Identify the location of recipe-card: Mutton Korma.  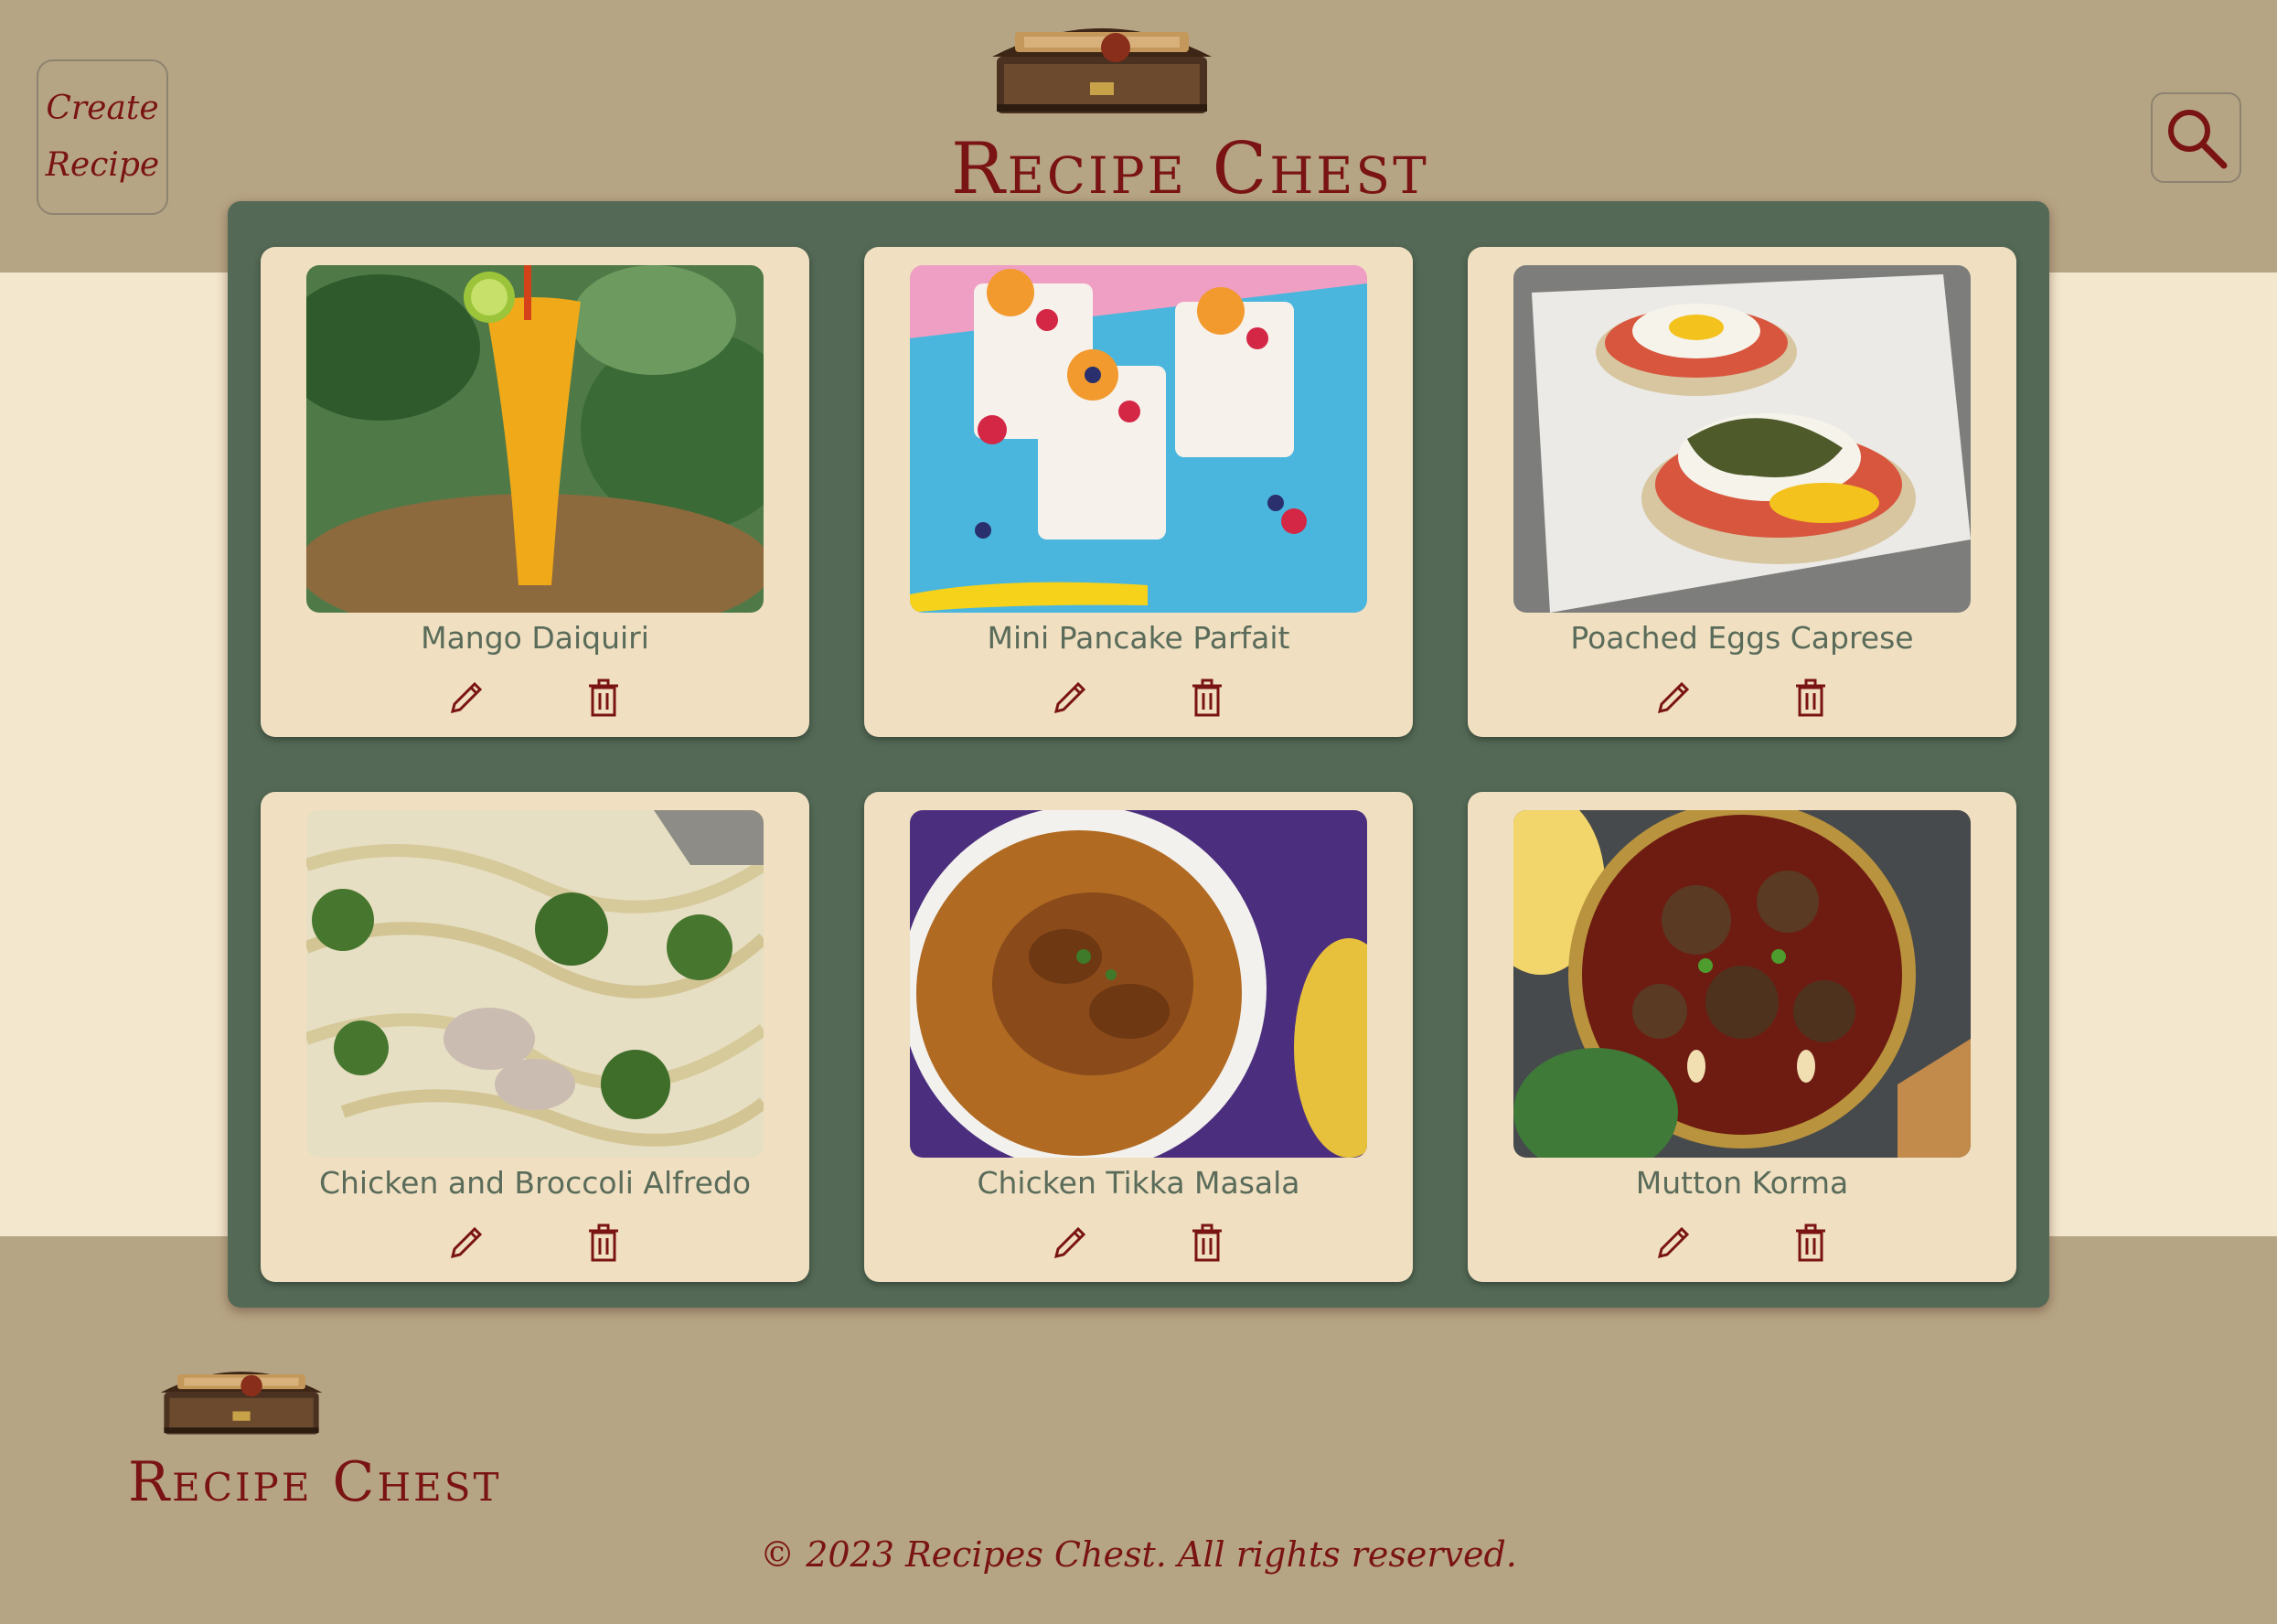
(1742, 1037).